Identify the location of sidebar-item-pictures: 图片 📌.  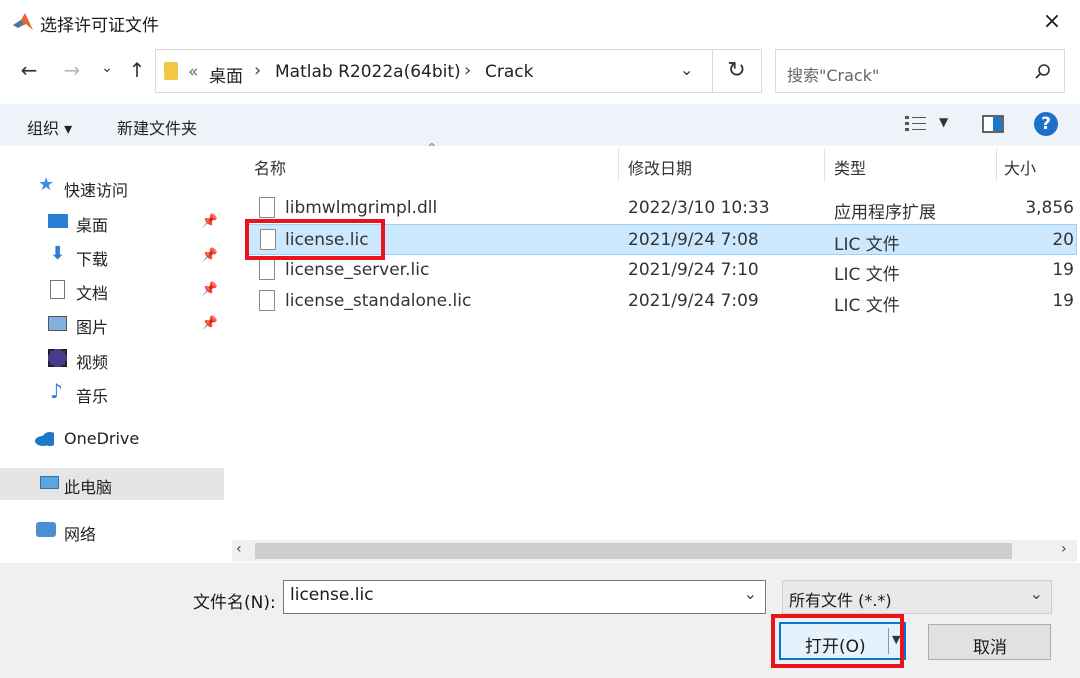
(112, 324).